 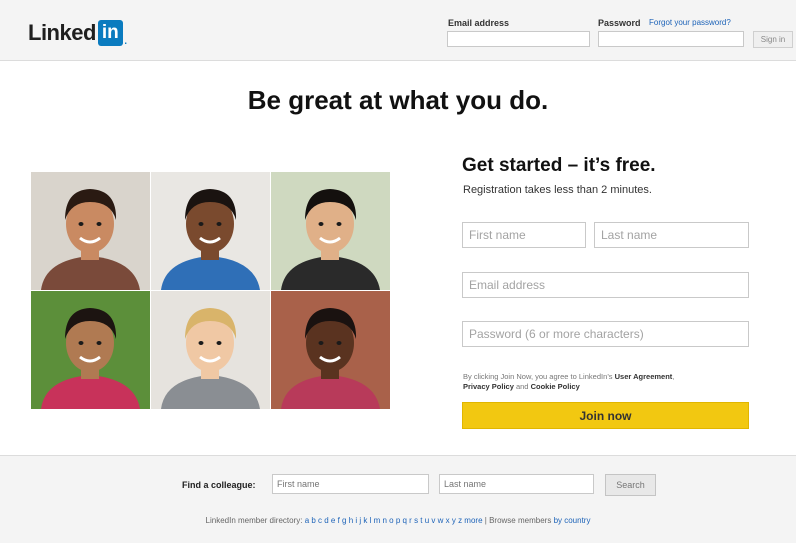 I want to click on colleague-last-name-input, so click(x=516, y=484).